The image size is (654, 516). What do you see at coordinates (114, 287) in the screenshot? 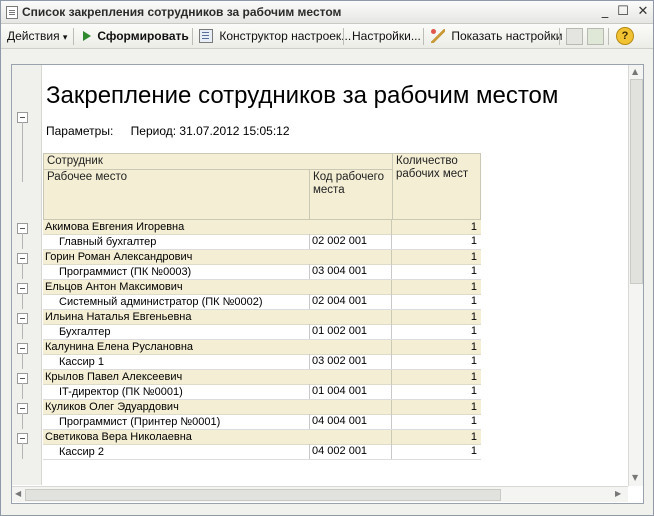
I see `employee-name: Ельцов Антон Максимович` at bounding box center [114, 287].